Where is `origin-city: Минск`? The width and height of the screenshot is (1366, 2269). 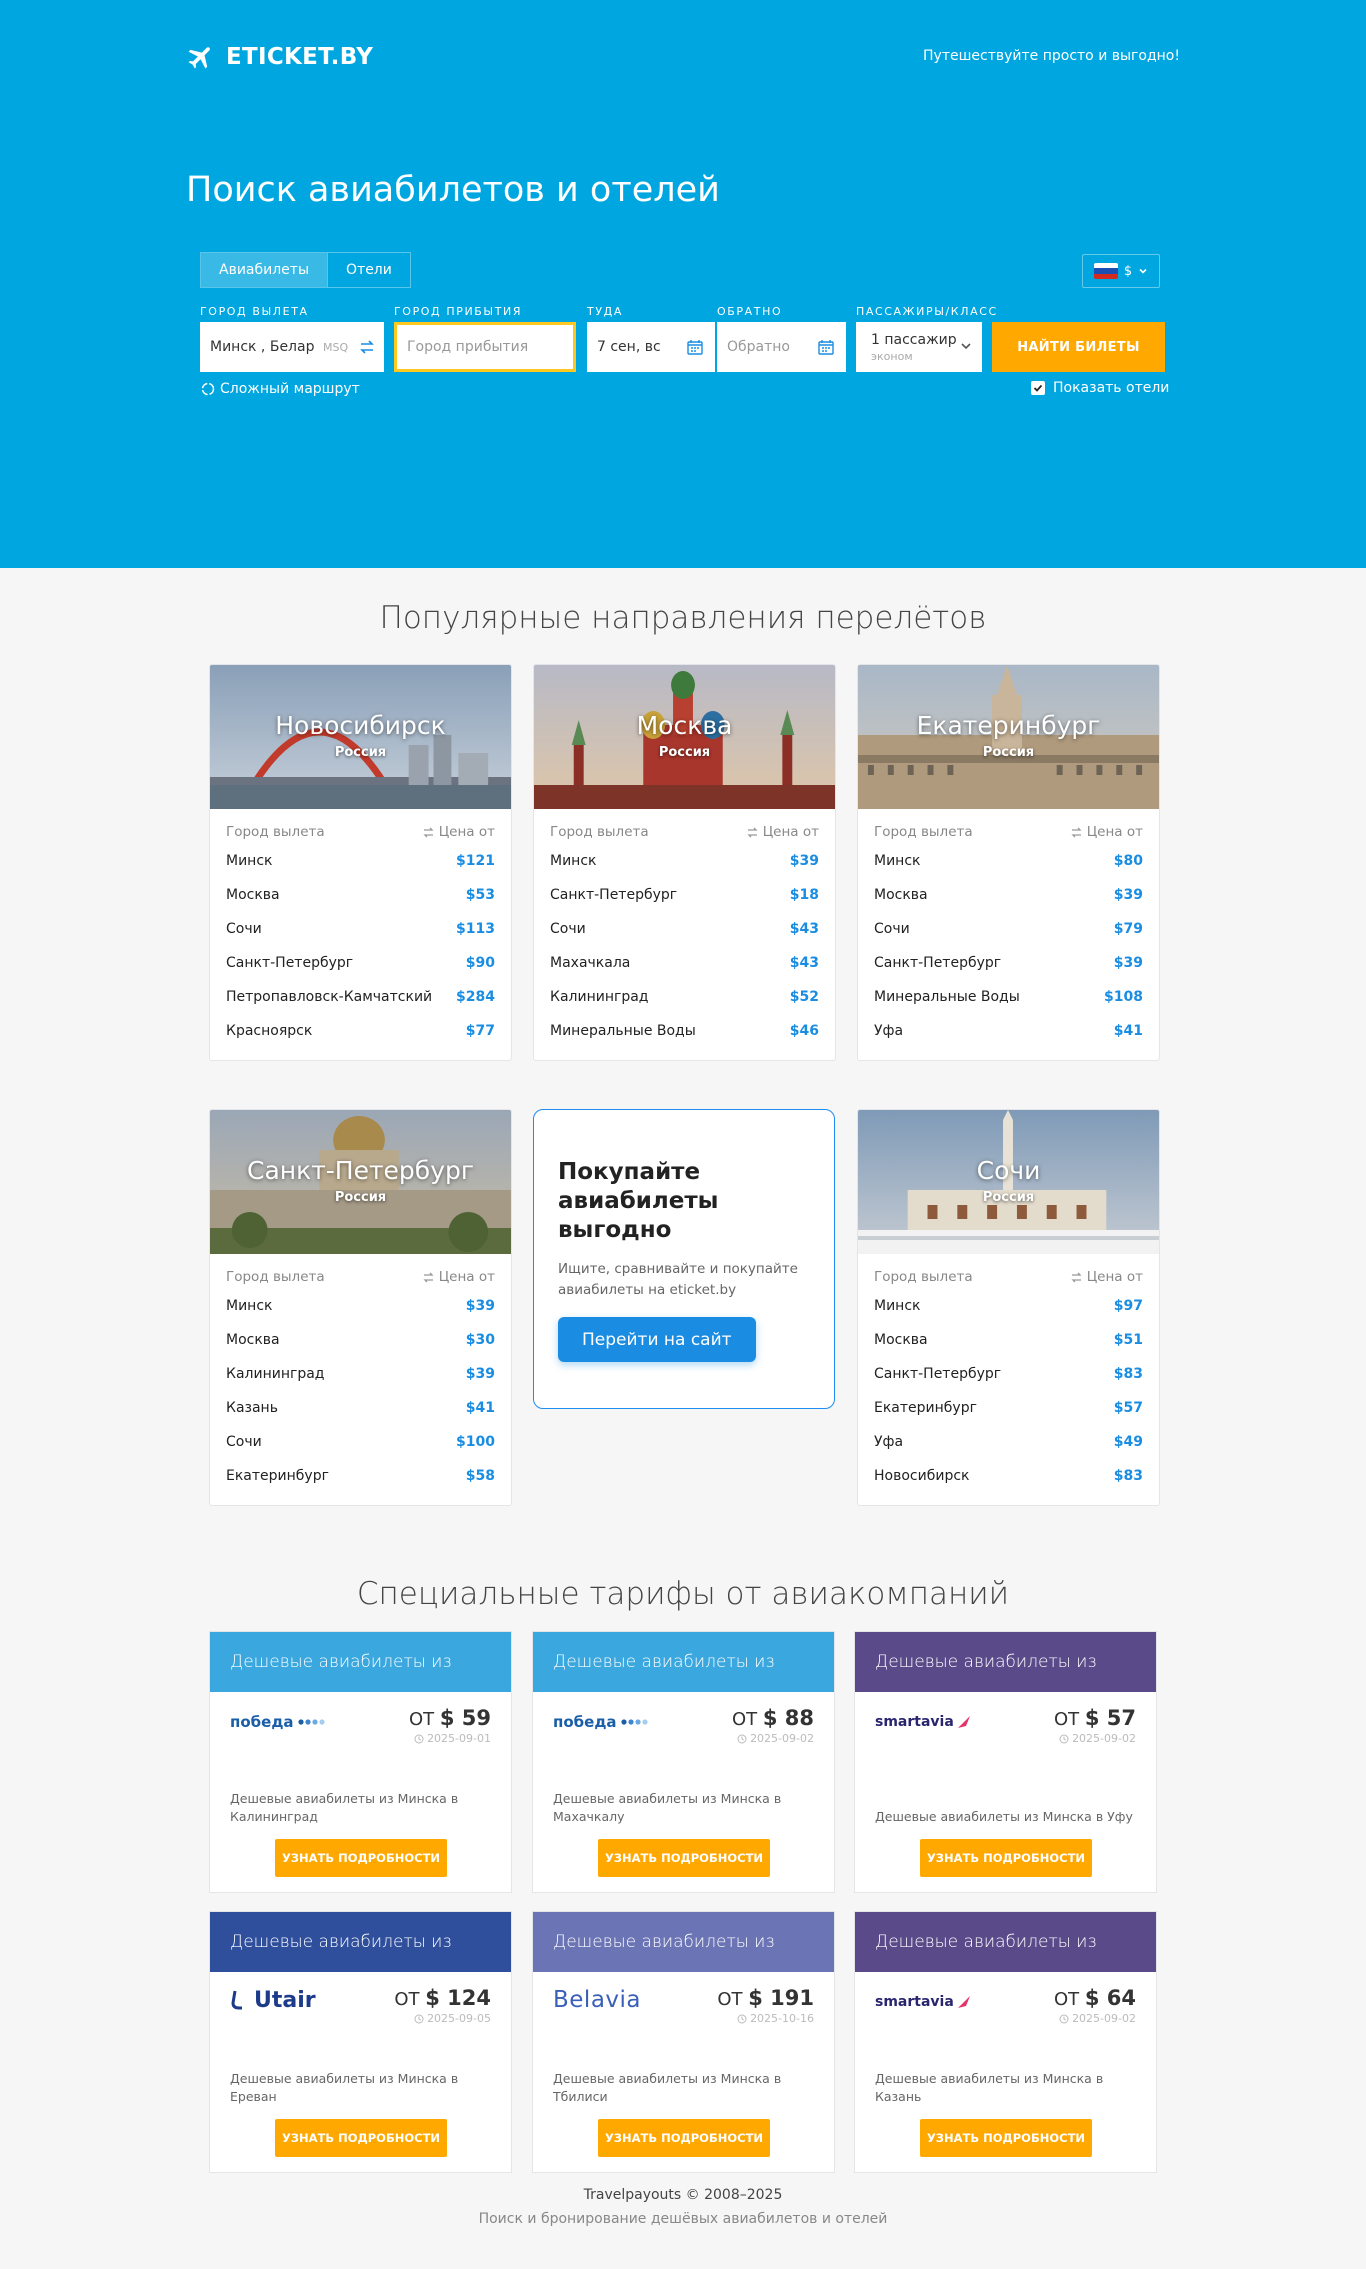 origin-city: Минск is located at coordinates (573, 861).